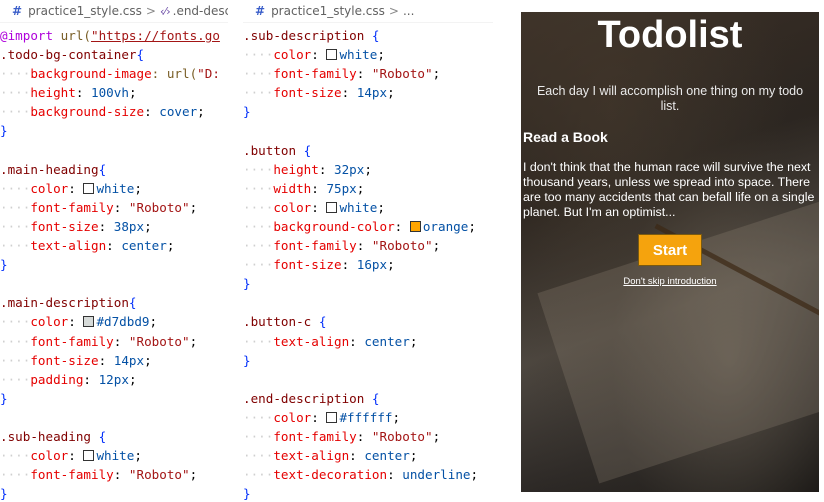  I want to click on code-line: .main-description{, so click(114, 302).